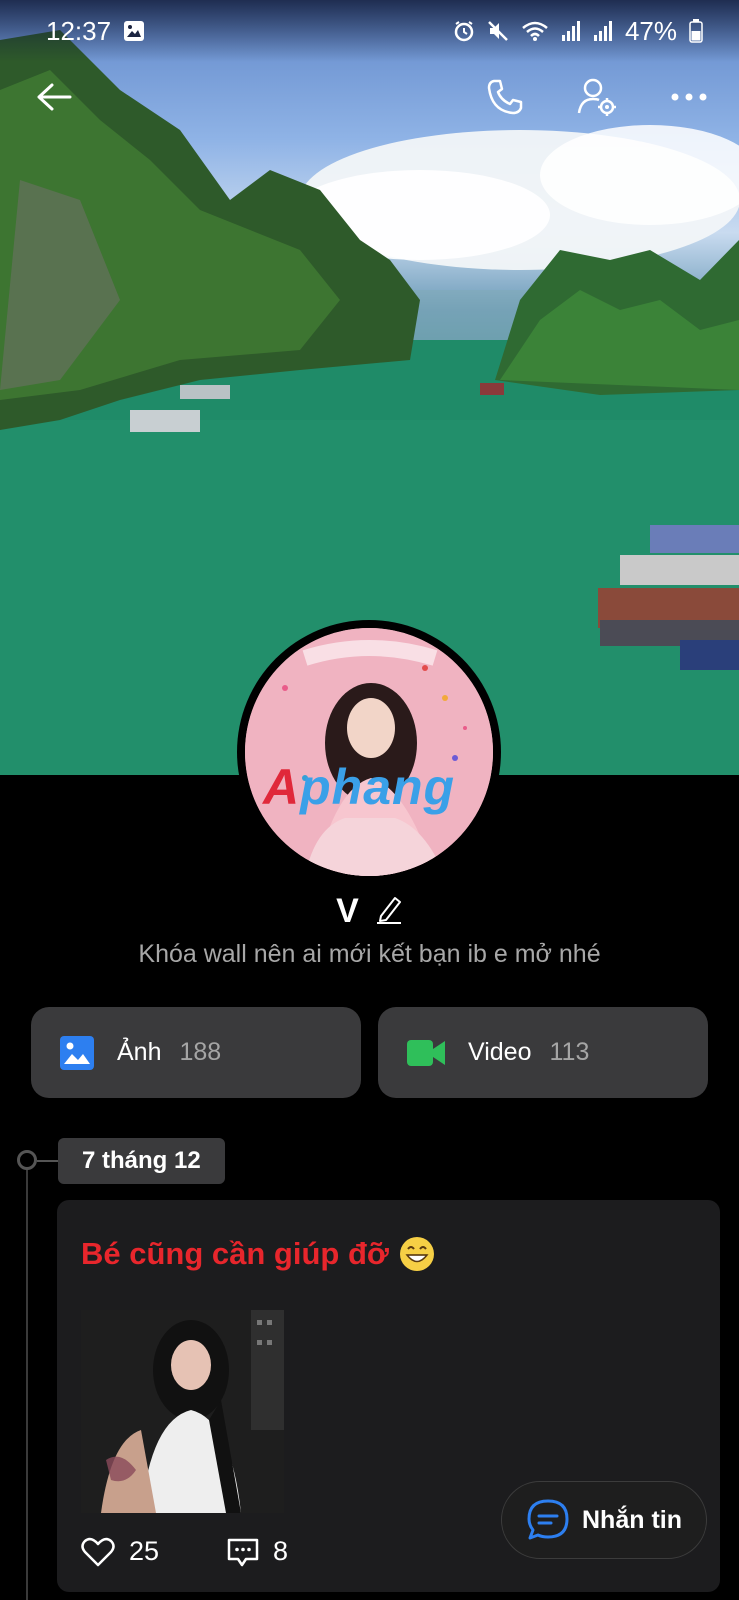 This screenshot has height=1600, width=739. What do you see at coordinates (543, 1052) in the screenshot?
I see `videos-card: Video 113` at bounding box center [543, 1052].